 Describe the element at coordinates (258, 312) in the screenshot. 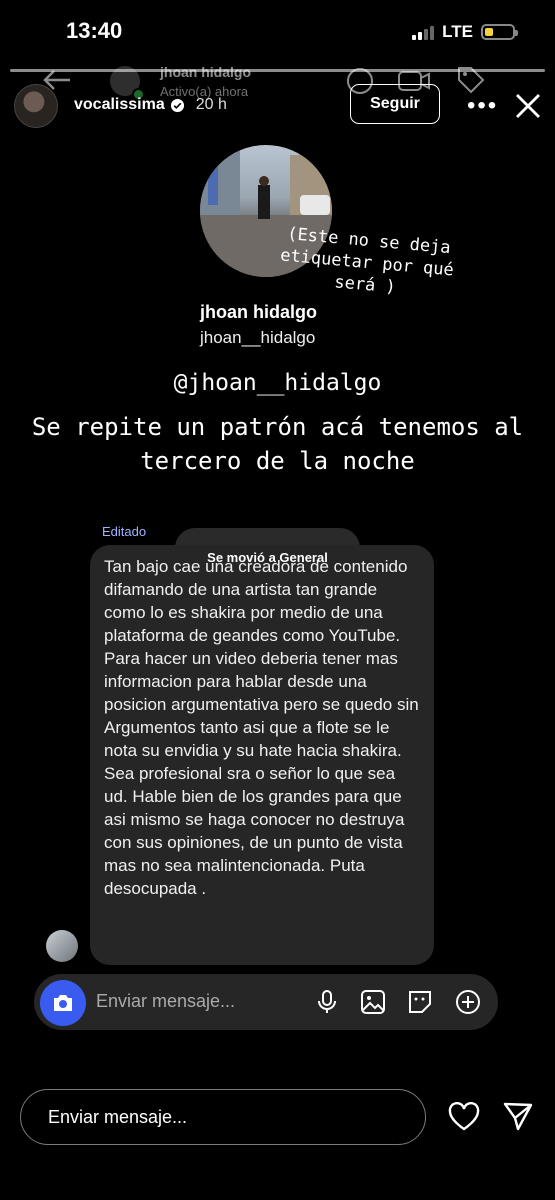

I see `tagged-profile-name: jhoan hidalgo` at that location.